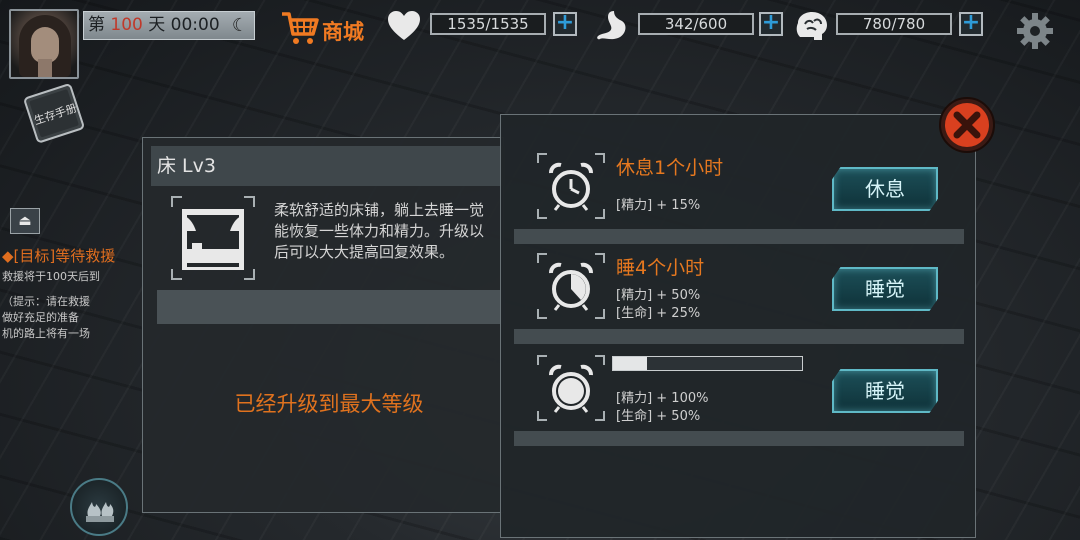 Image resolution: width=1080 pixels, height=540 pixels. Describe the element at coordinates (44, 44) in the screenshot. I see `player-avatar` at that location.